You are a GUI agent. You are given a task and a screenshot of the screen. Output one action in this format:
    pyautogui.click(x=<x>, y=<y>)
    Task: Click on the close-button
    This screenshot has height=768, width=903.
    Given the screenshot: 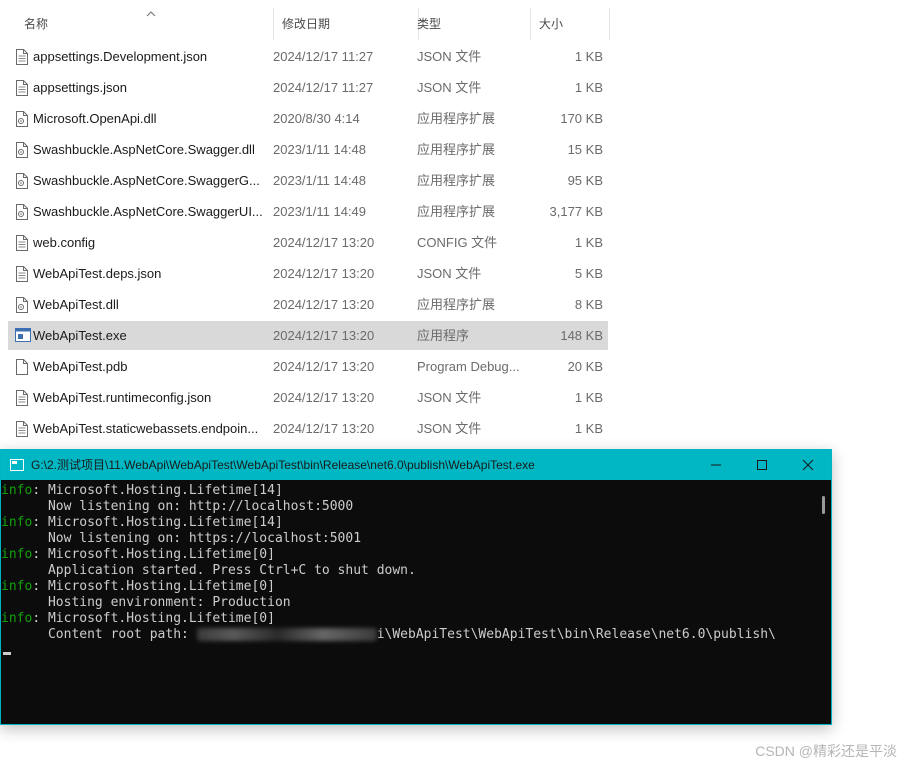 What is the action you would take?
    pyautogui.click(x=808, y=465)
    